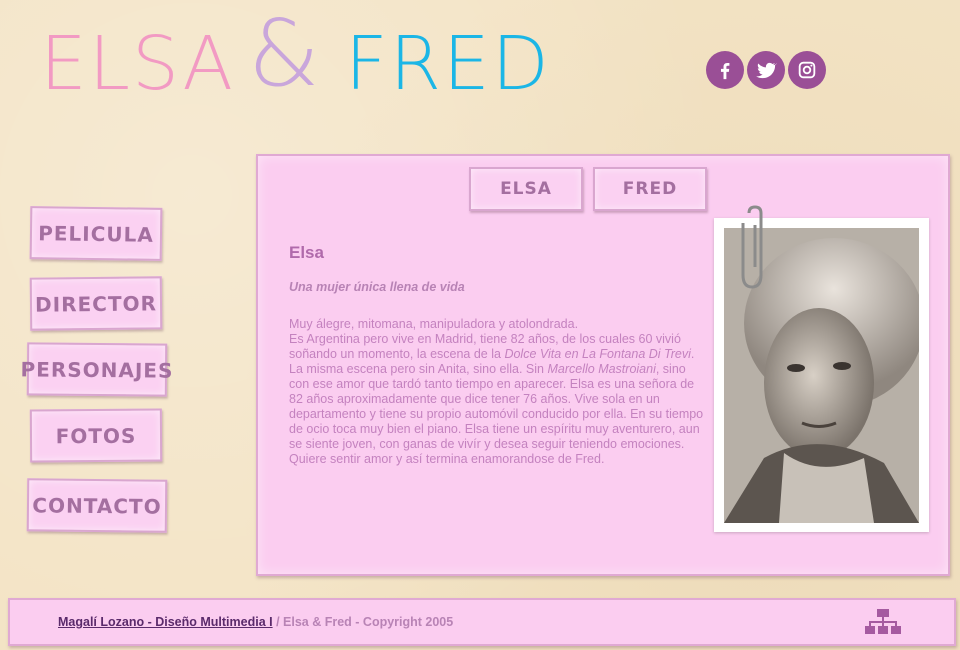 The height and width of the screenshot is (650, 960). Describe the element at coordinates (448, 64) in the screenshot. I see `logo-word-fred: FRED` at that location.